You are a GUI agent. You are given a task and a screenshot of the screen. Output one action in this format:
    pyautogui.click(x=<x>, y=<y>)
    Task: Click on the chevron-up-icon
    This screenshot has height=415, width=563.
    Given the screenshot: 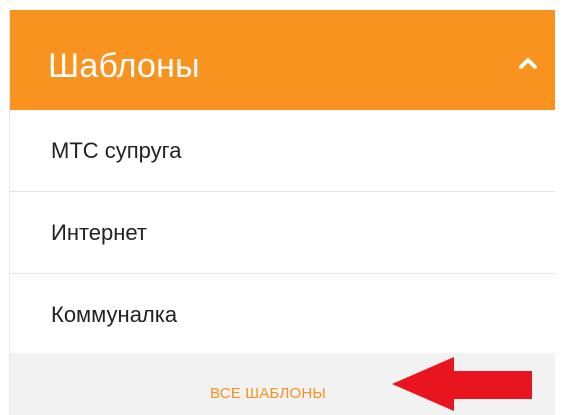 What is the action you would take?
    pyautogui.click(x=528, y=63)
    